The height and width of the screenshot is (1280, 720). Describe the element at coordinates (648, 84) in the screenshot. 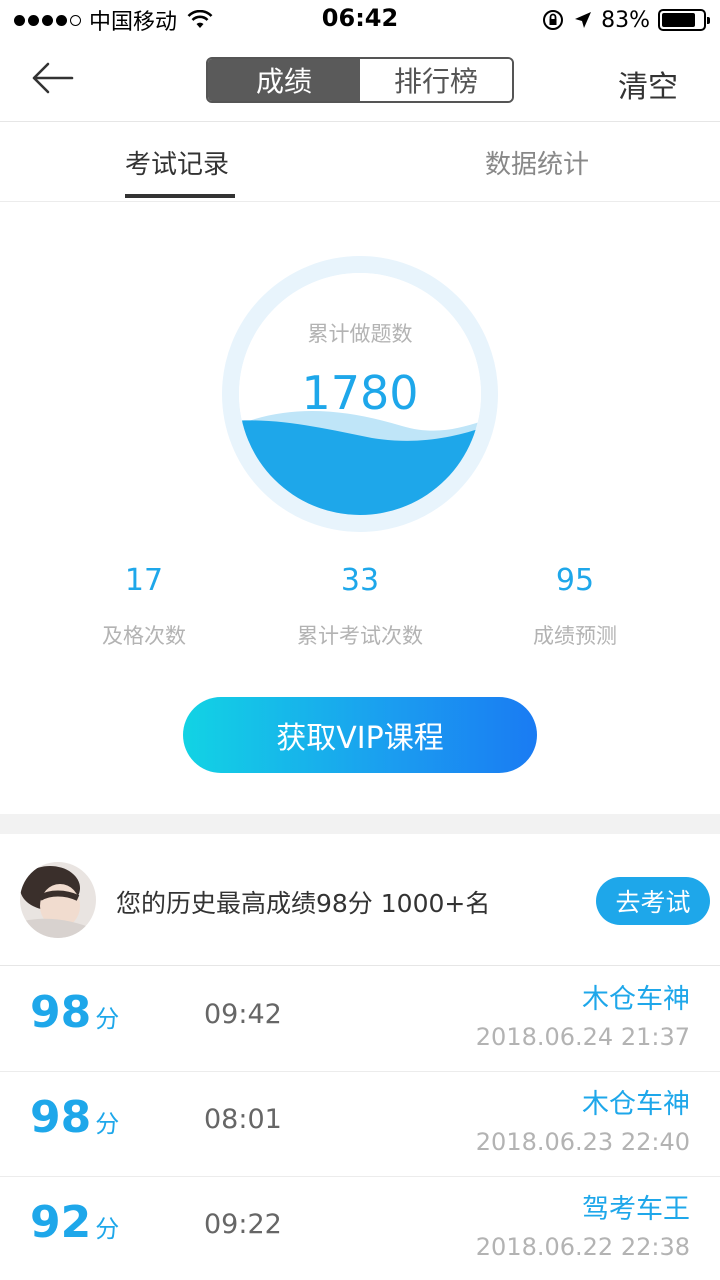

I see `clear-button: 清空` at that location.